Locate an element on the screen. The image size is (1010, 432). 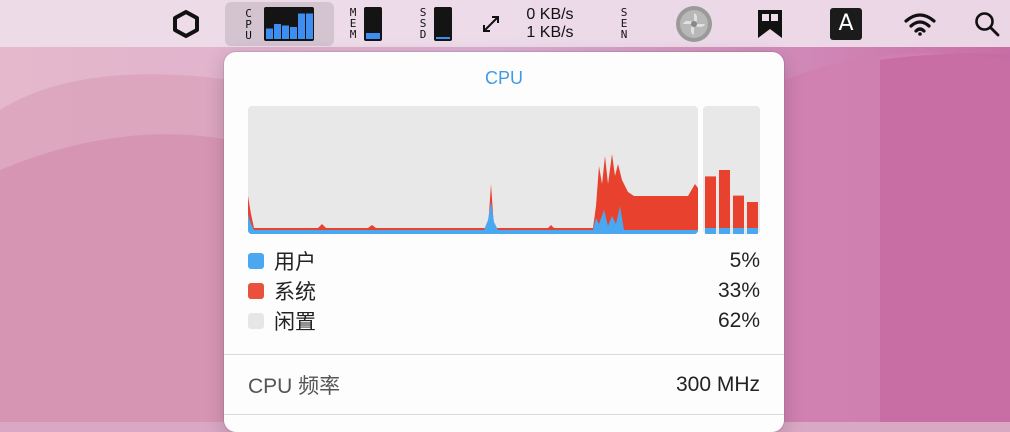
legend-value-system: 33% is located at coordinates (738, 290).